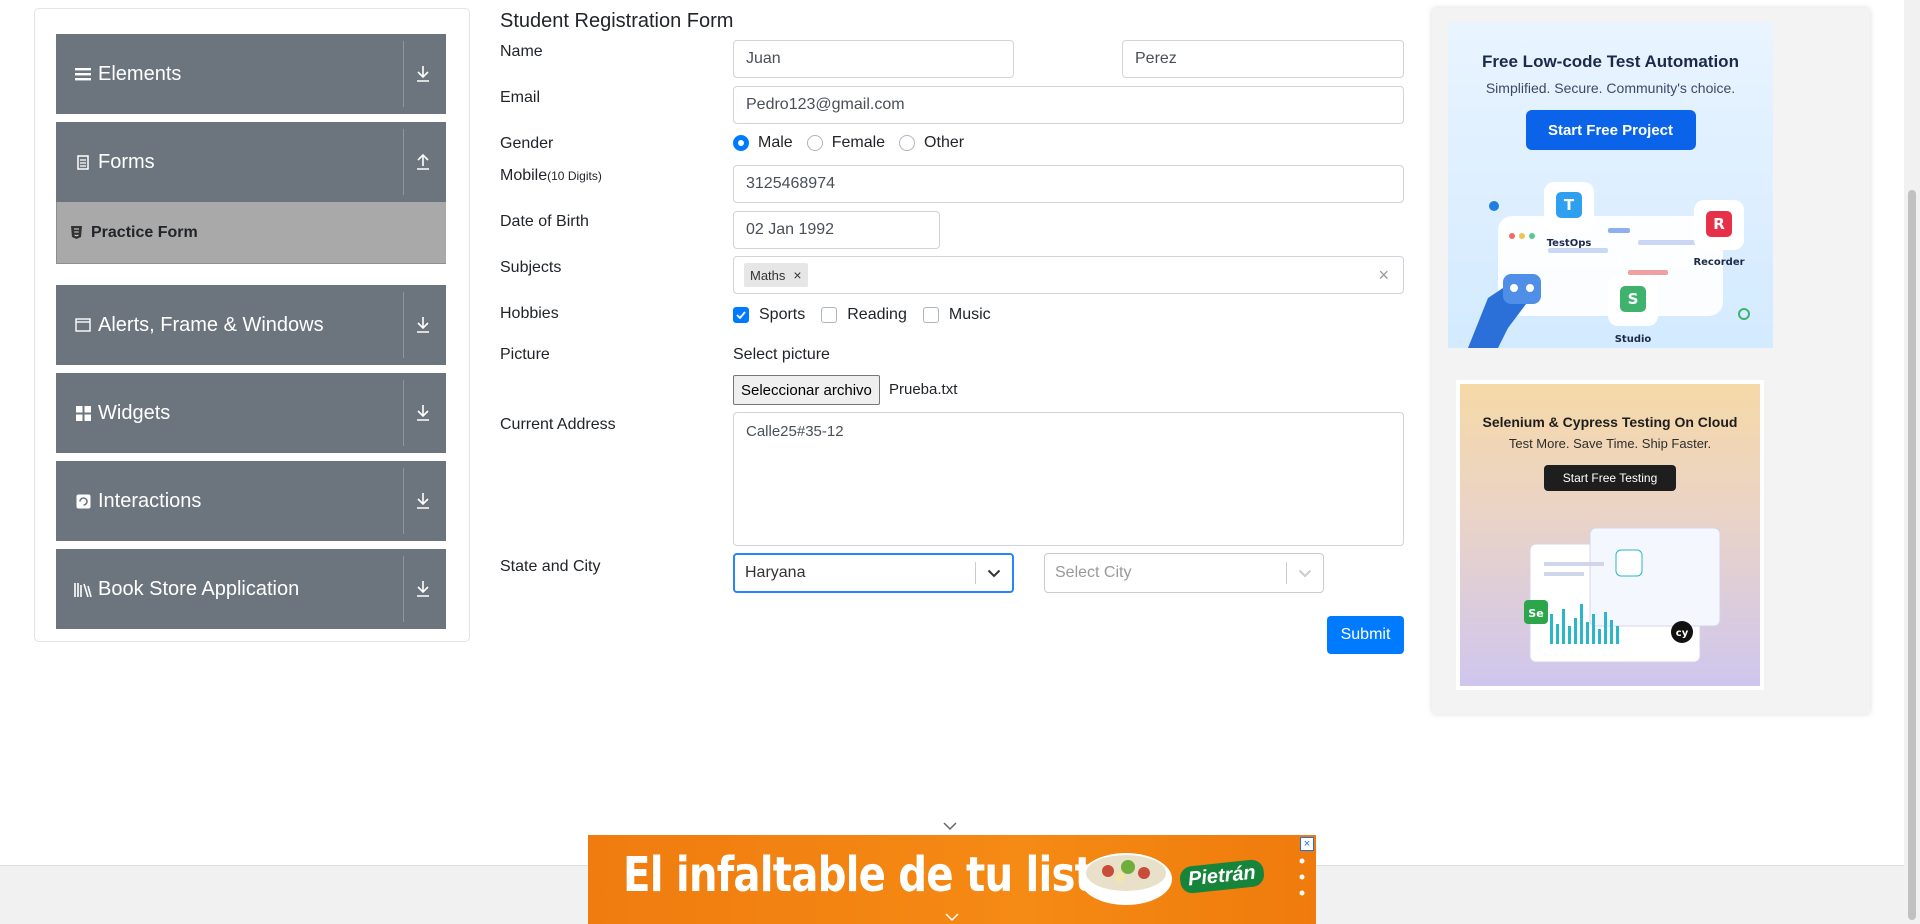 This screenshot has width=1920, height=924. What do you see at coordinates (782, 314) in the screenshot?
I see `option-label: Sports` at bounding box center [782, 314].